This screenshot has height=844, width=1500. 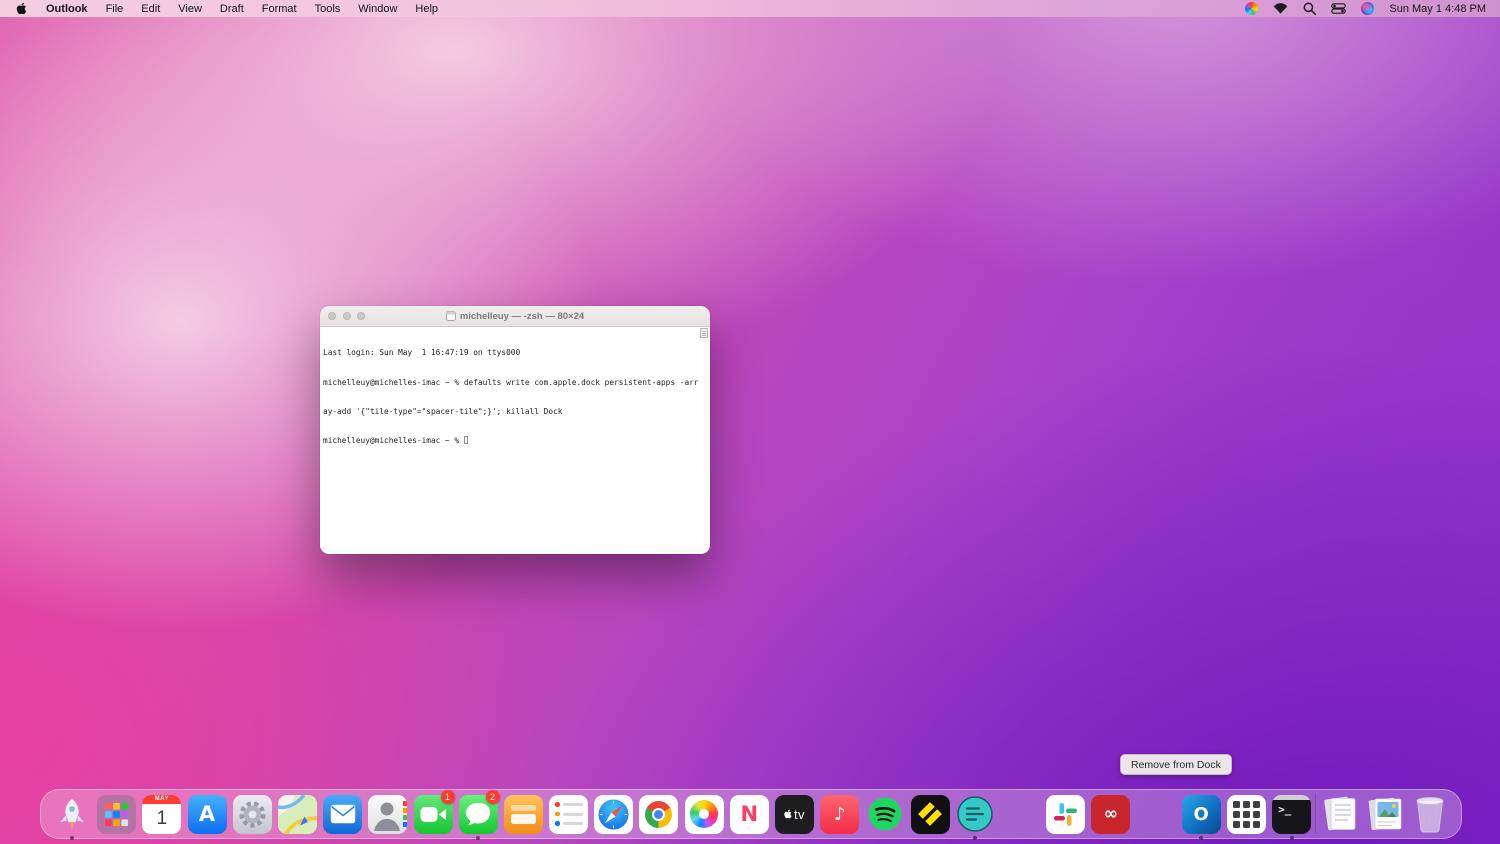 I want to click on menu-edit: Edit, so click(x=150, y=9).